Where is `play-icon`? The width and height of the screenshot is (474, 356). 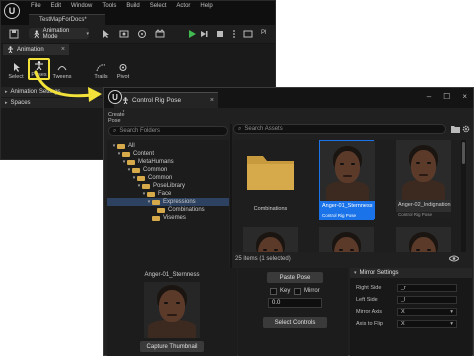
play-icon is located at coordinates (192, 34).